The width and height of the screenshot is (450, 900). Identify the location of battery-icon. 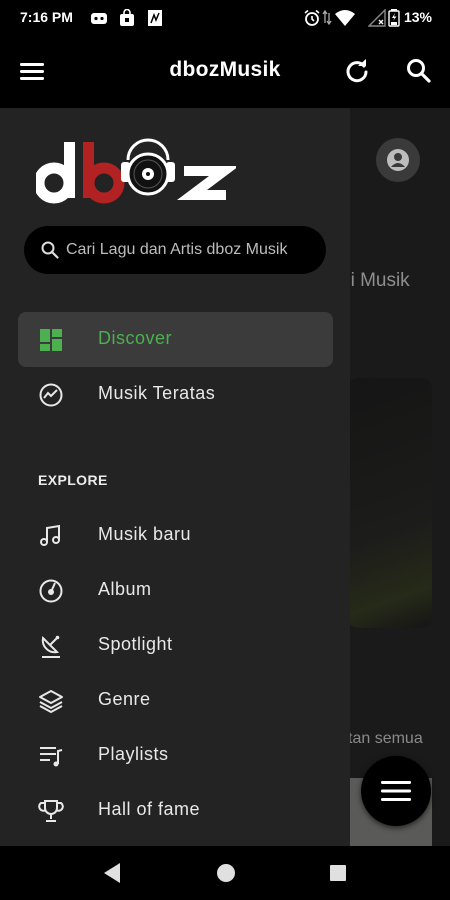
(394, 18).